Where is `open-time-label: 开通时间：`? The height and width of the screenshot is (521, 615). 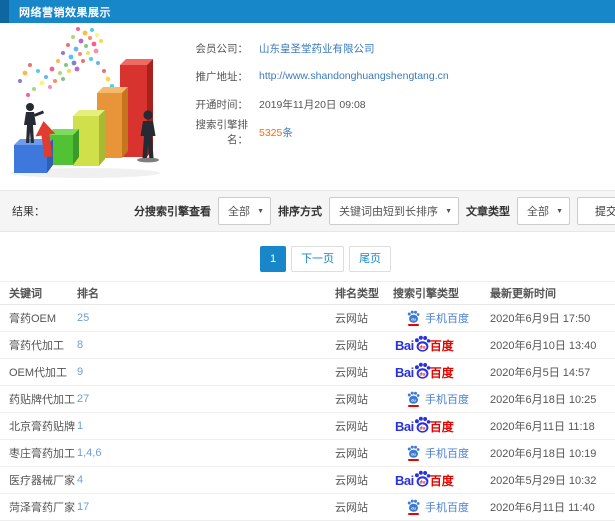
open-time-label: 开通时间： is located at coordinates (222, 104).